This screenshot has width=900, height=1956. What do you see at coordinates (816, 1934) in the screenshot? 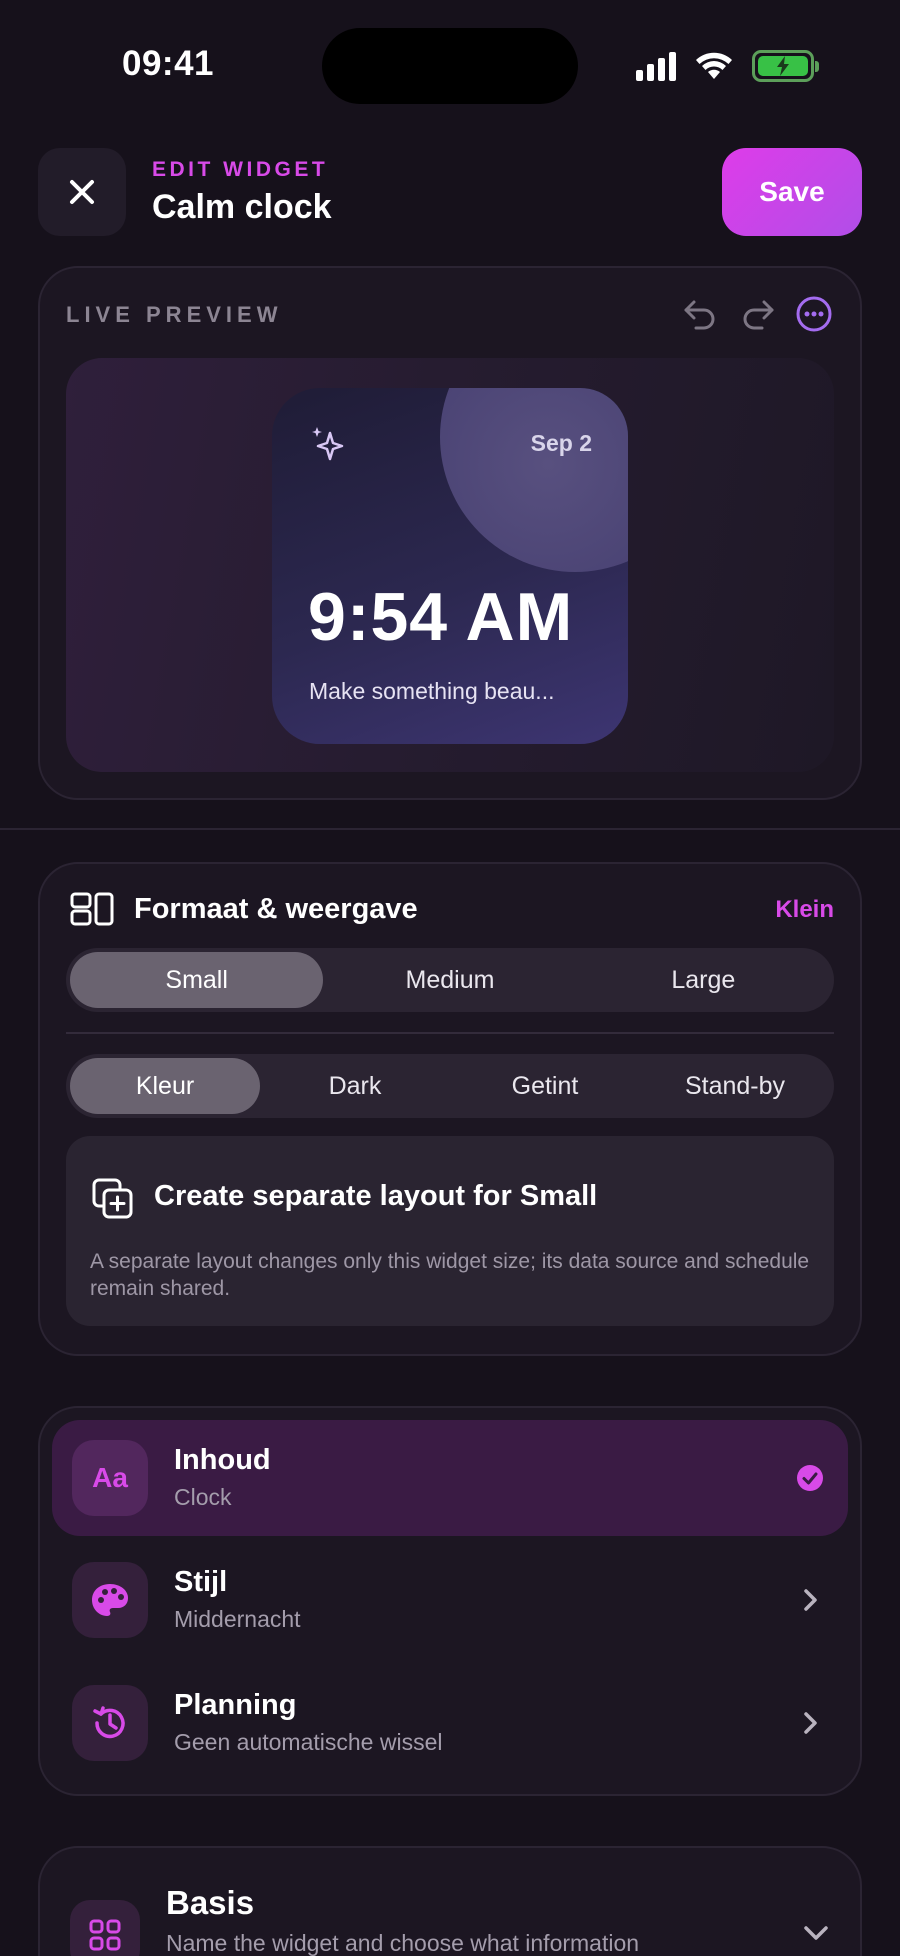
I see `chevron-down-icon` at bounding box center [816, 1934].